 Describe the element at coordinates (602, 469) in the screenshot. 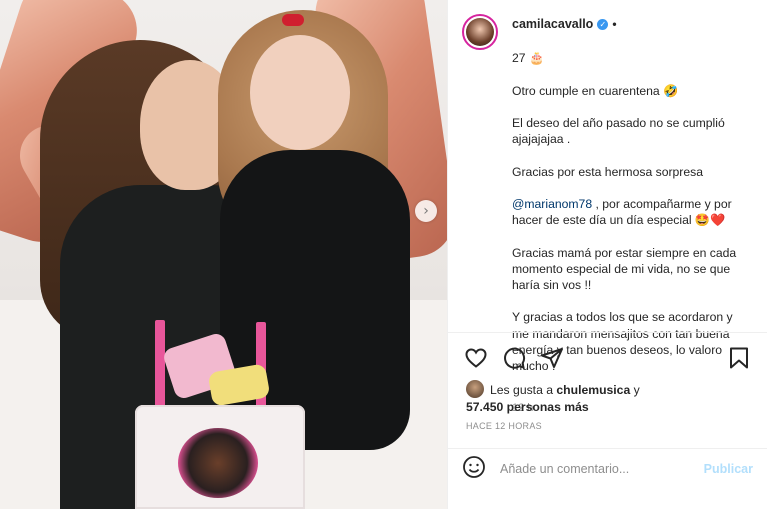

I see `comment-input` at that location.